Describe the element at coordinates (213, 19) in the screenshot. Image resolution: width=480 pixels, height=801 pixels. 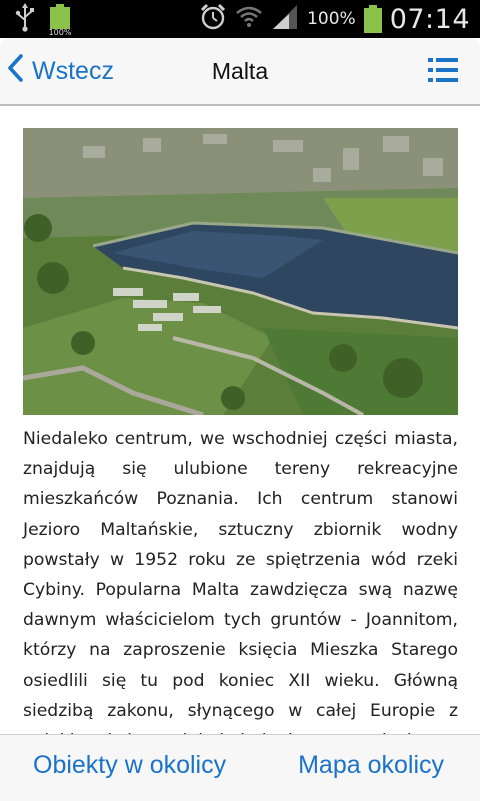
I see `alarm-icon` at that location.